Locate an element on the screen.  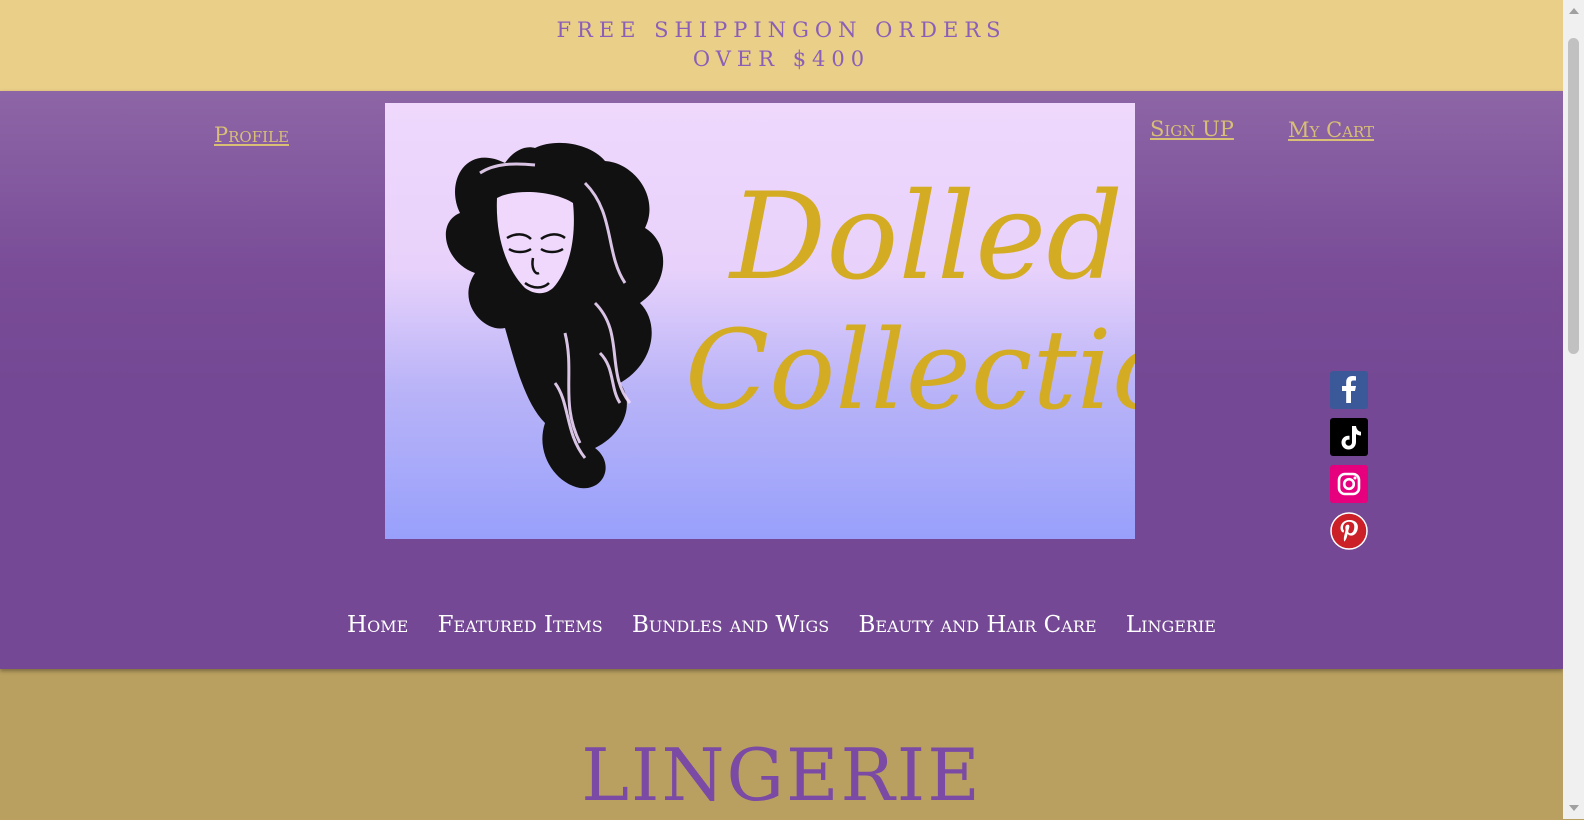
announcement-line-2: OVER $400 is located at coordinates (781, 59).